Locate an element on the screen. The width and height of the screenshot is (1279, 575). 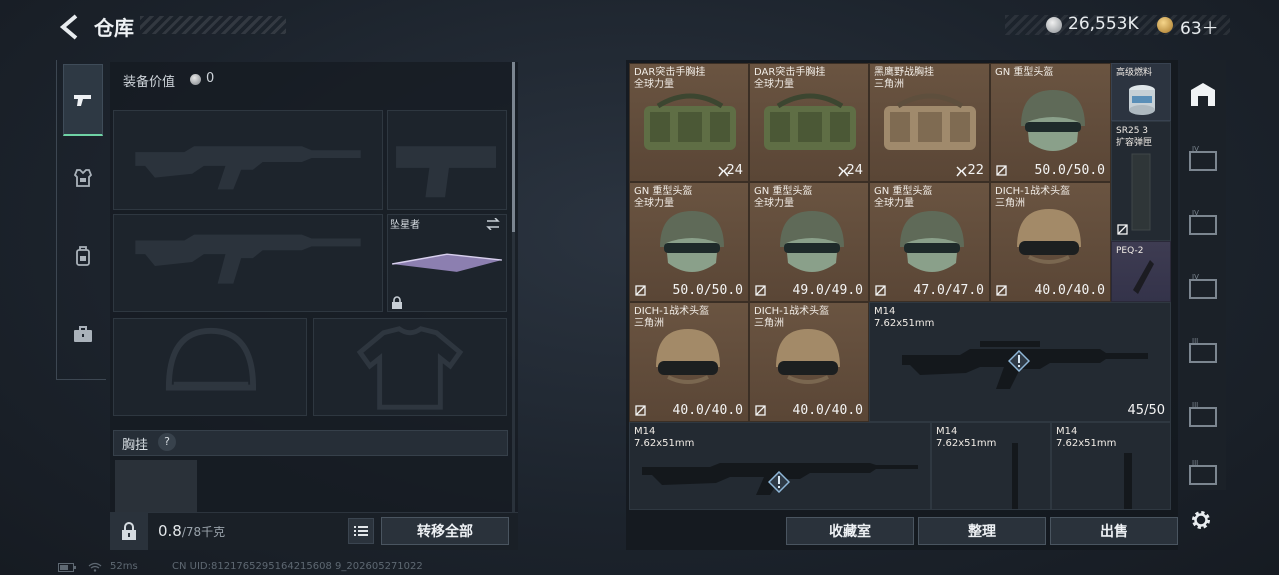
primary-weapon-slot is located at coordinates (248, 160).